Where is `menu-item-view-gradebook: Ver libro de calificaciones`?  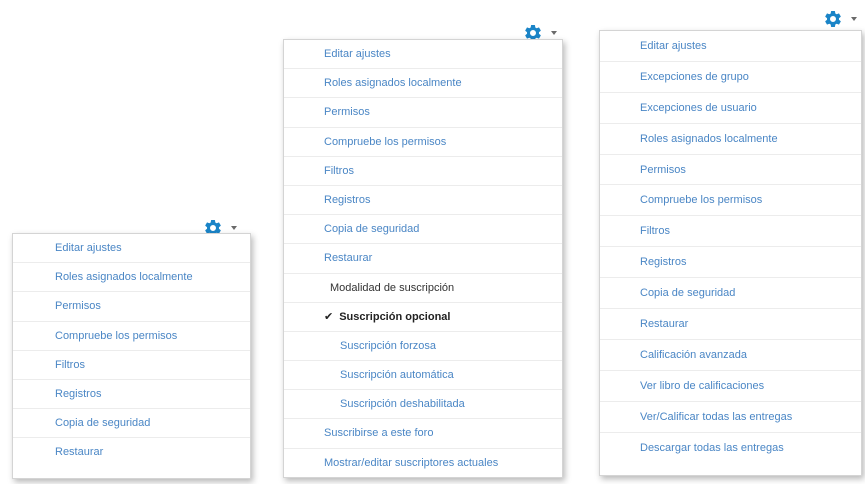
menu-item-view-gradebook: Ver libro de calificaciones is located at coordinates (730, 386).